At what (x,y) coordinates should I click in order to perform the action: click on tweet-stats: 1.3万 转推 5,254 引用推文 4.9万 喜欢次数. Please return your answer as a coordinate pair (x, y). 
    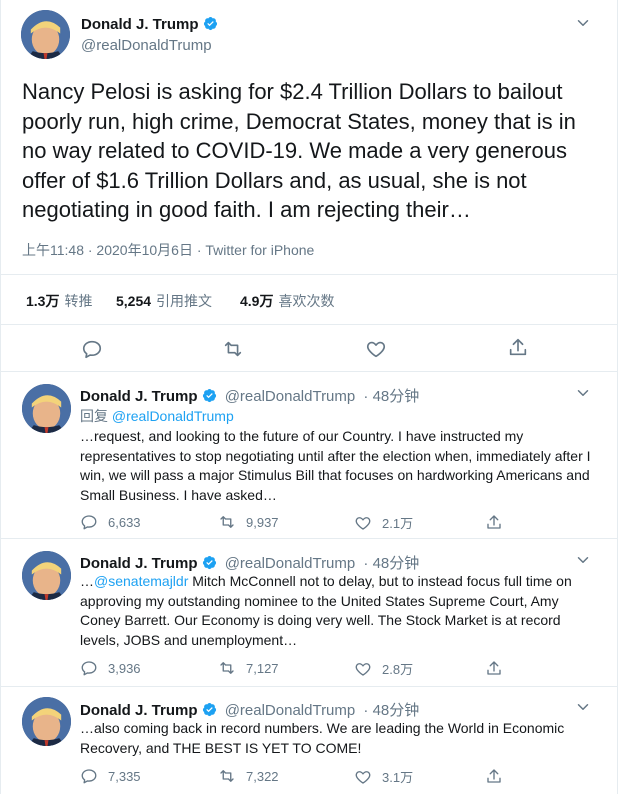
    Looking at the image, I should click on (309, 299).